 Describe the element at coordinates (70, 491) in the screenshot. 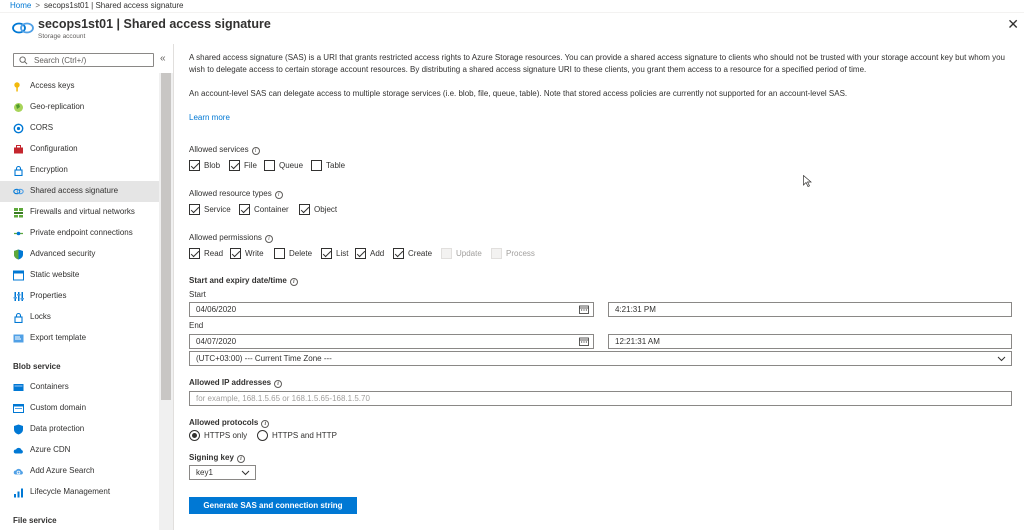

I see `sidebar-item-label: Lifecycle Management` at that location.